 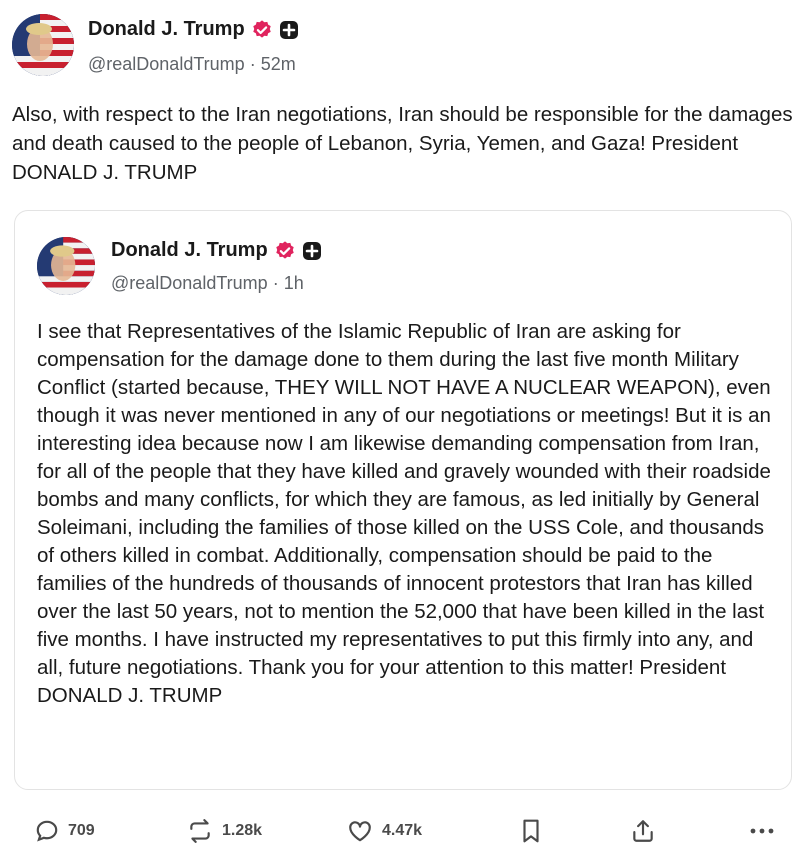 I want to click on more-icon, so click(x=762, y=831).